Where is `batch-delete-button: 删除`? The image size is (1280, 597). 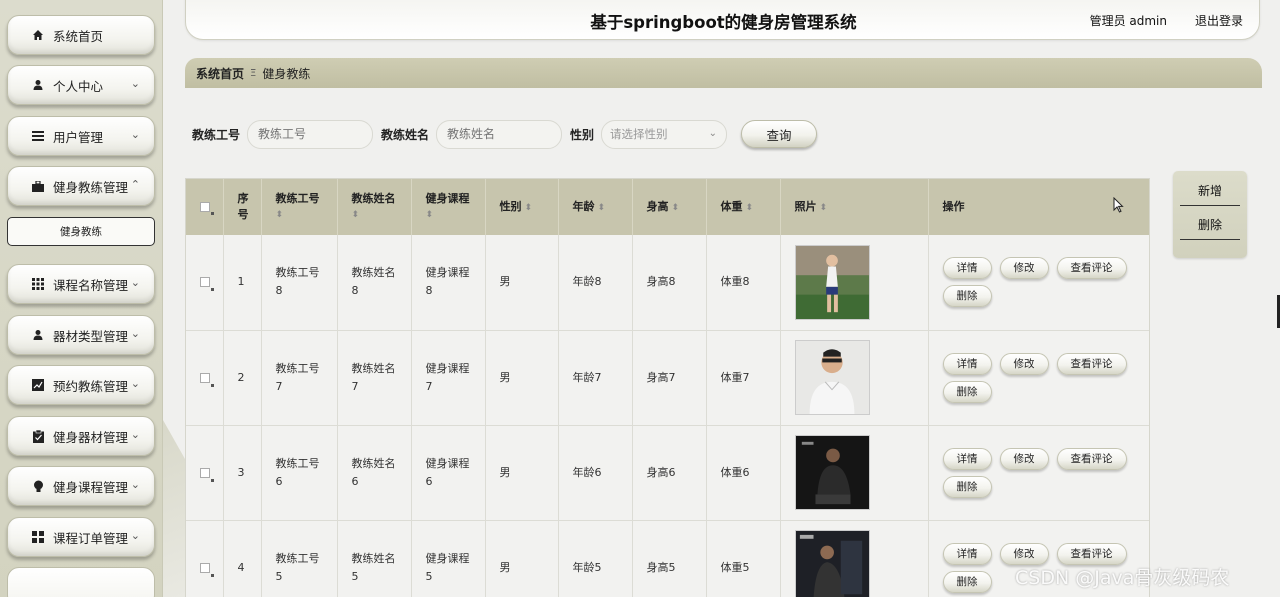
batch-delete-button: 删除 is located at coordinates (1210, 225).